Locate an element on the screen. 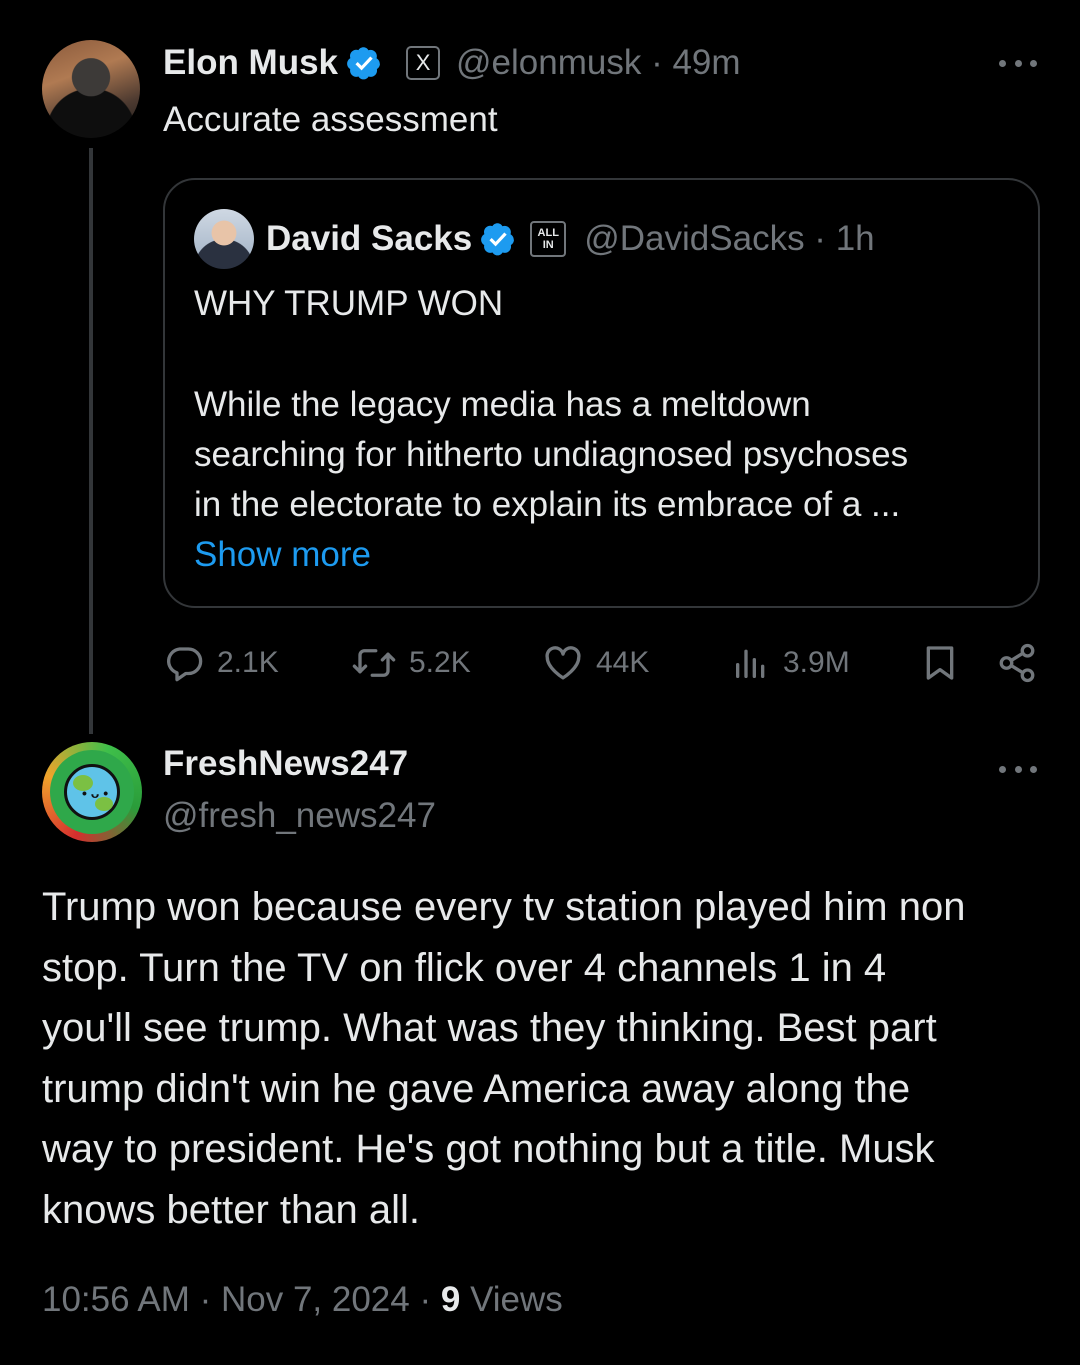 This screenshot has width=1080, height=1365. like-button: 44K is located at coordinates (595, 663).